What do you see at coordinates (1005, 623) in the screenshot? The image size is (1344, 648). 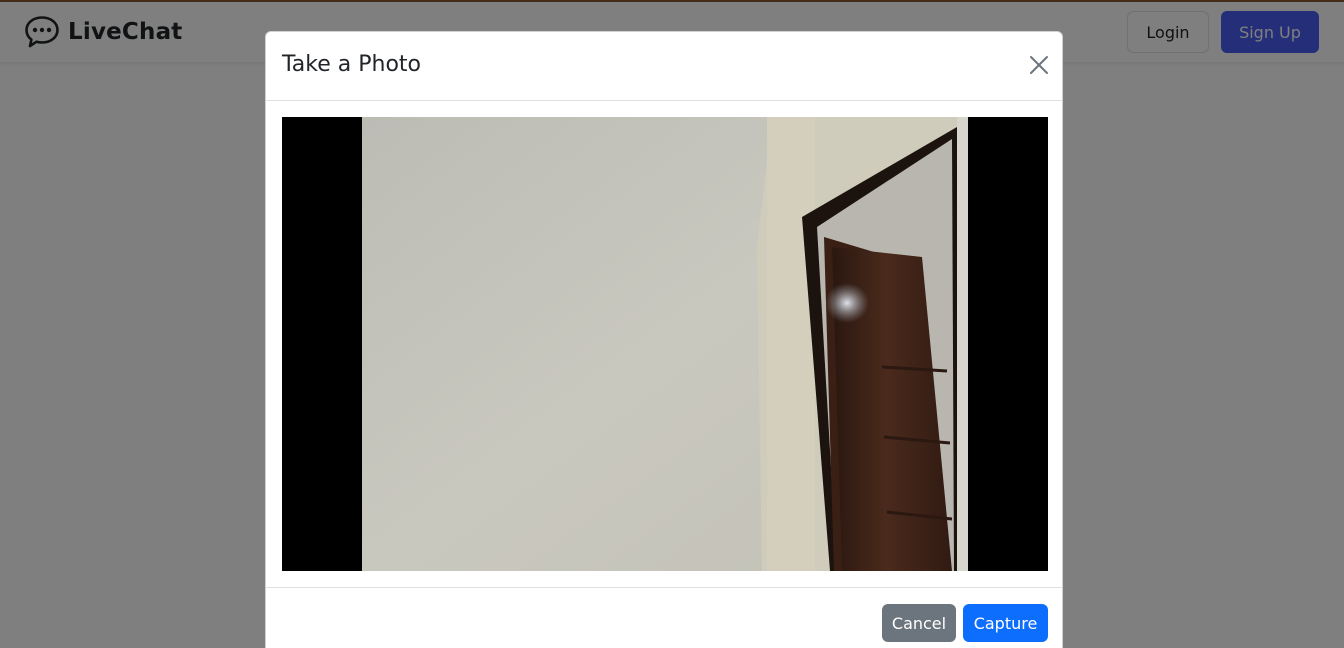 I see `capture-button: Capture` at bounding box center [1005, 623].